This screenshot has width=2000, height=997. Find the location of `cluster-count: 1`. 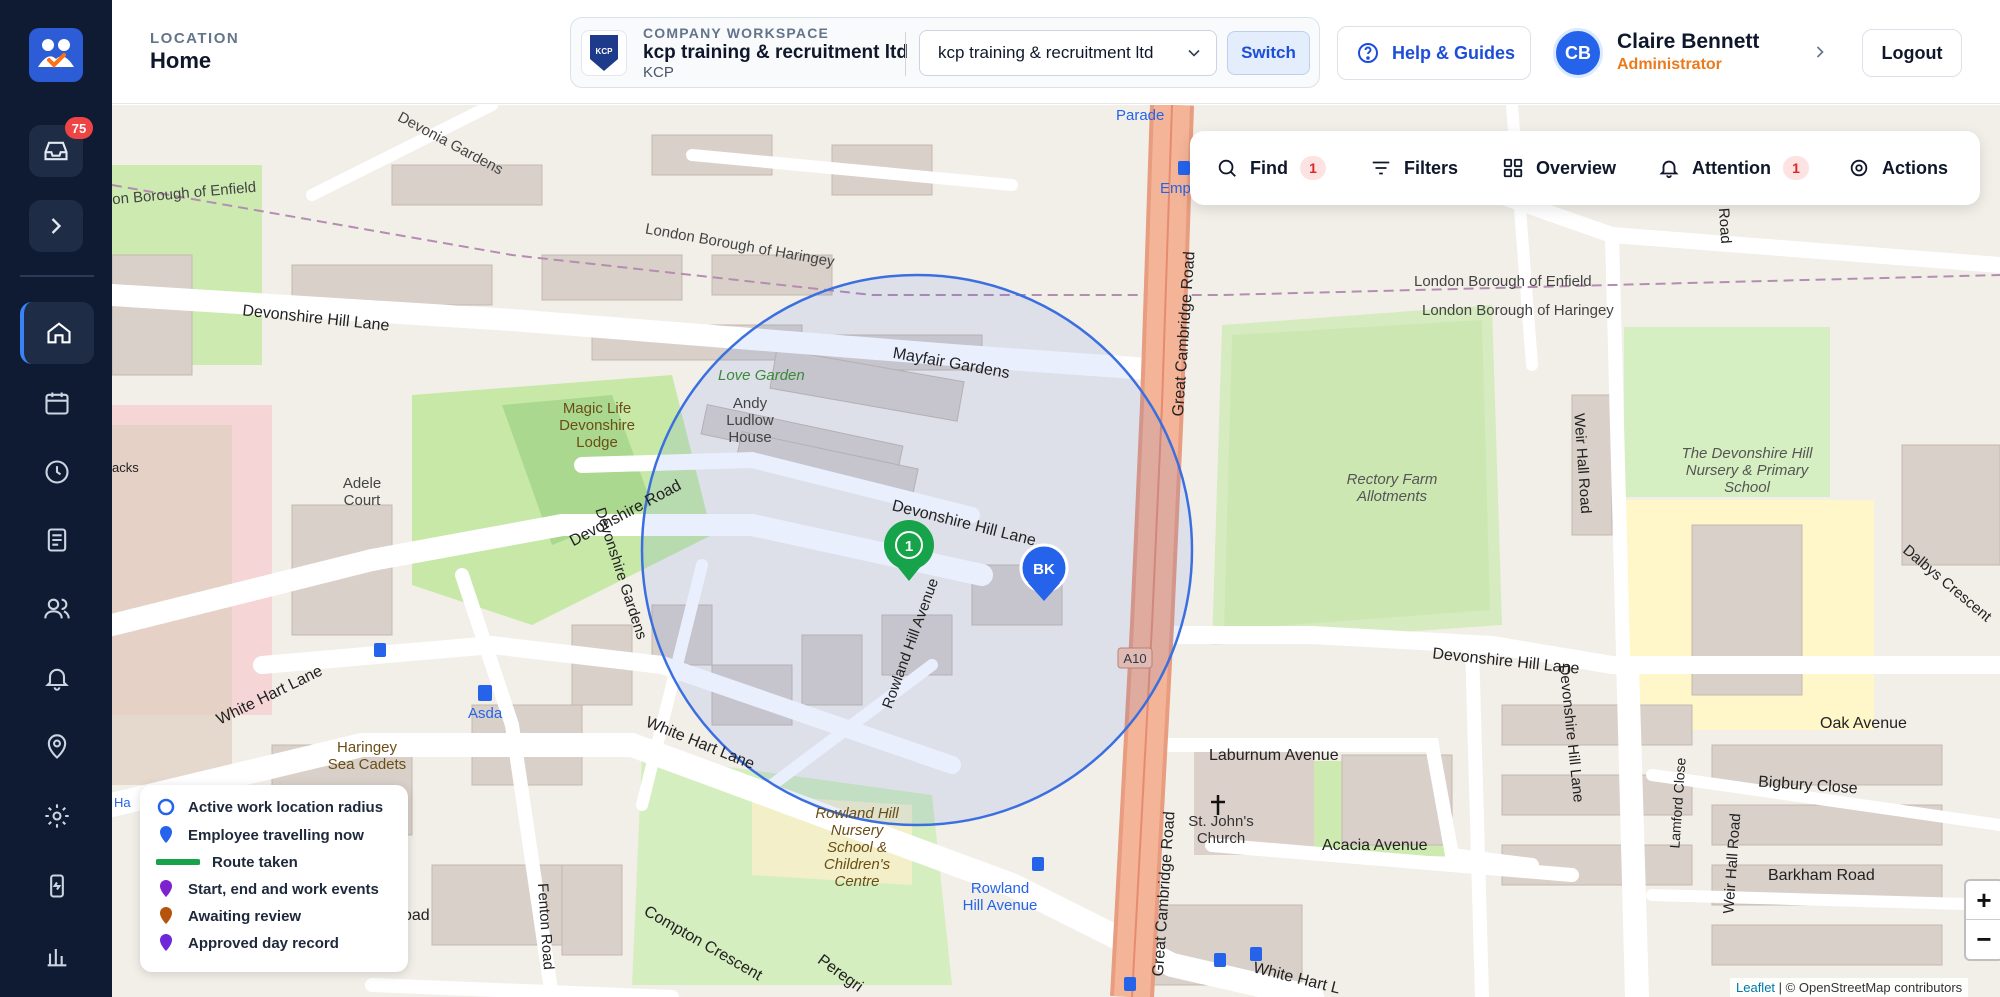

cluster-count: 1 is located at coordinates (909, 546).